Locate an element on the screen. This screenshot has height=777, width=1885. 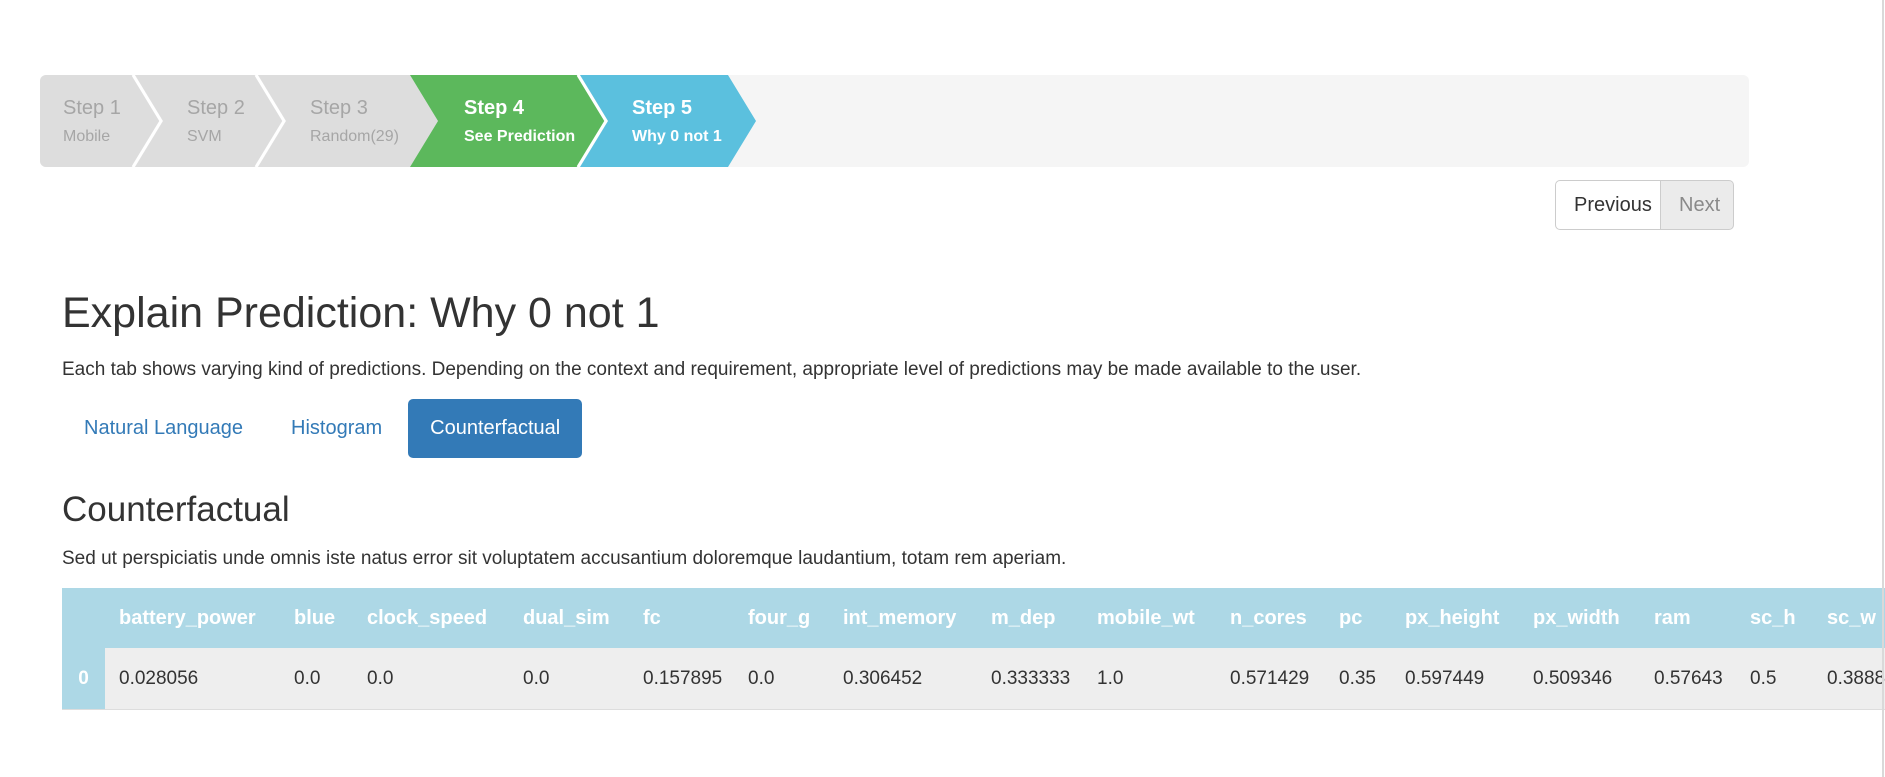
tab-natural-language: Natural Language is located at coordinates (163, 428).